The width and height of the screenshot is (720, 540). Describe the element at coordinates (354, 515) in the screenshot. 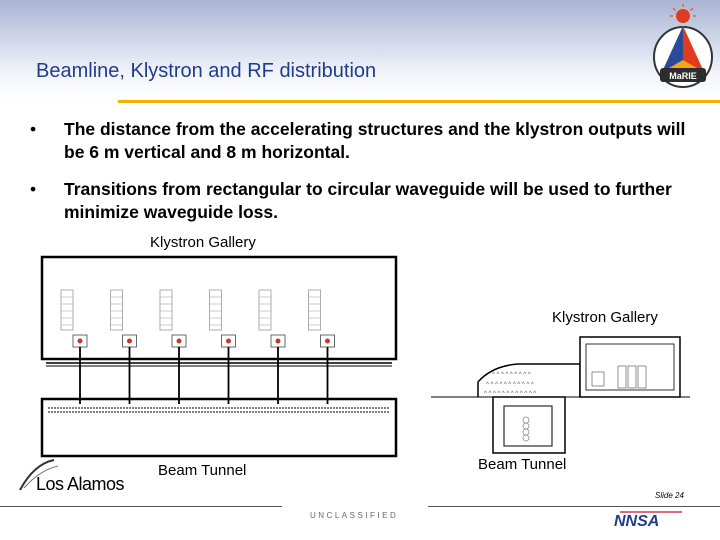

I see `classification-label: UNCLASSIFIED` at that location.